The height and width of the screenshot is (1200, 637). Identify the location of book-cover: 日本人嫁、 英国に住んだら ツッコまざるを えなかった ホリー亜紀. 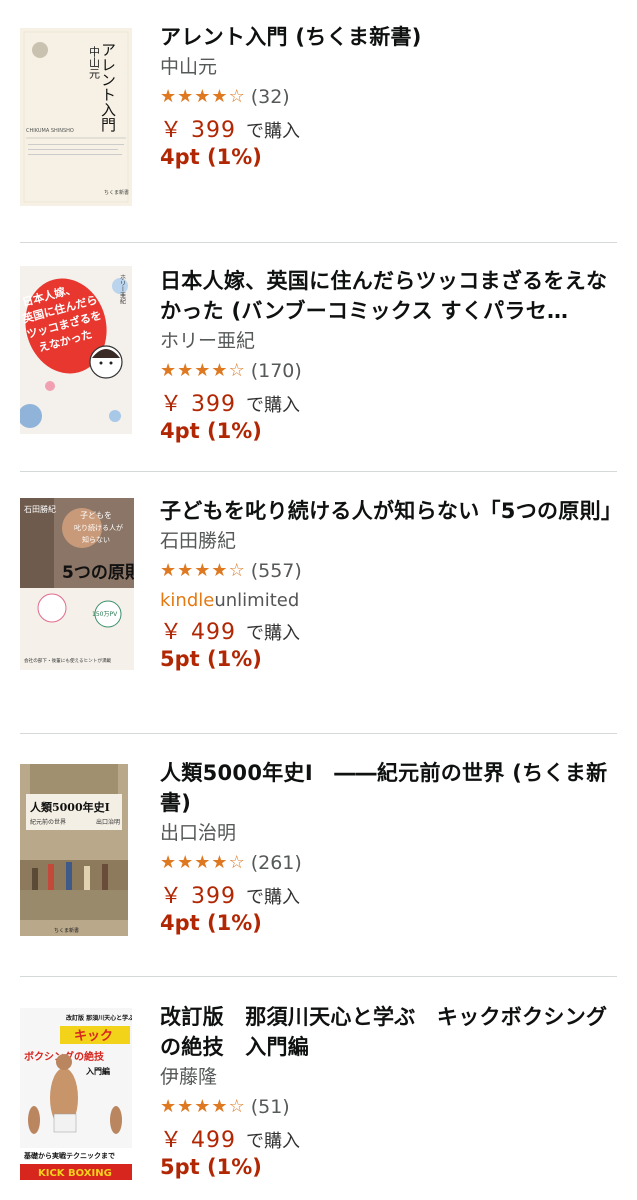
(76, 350).